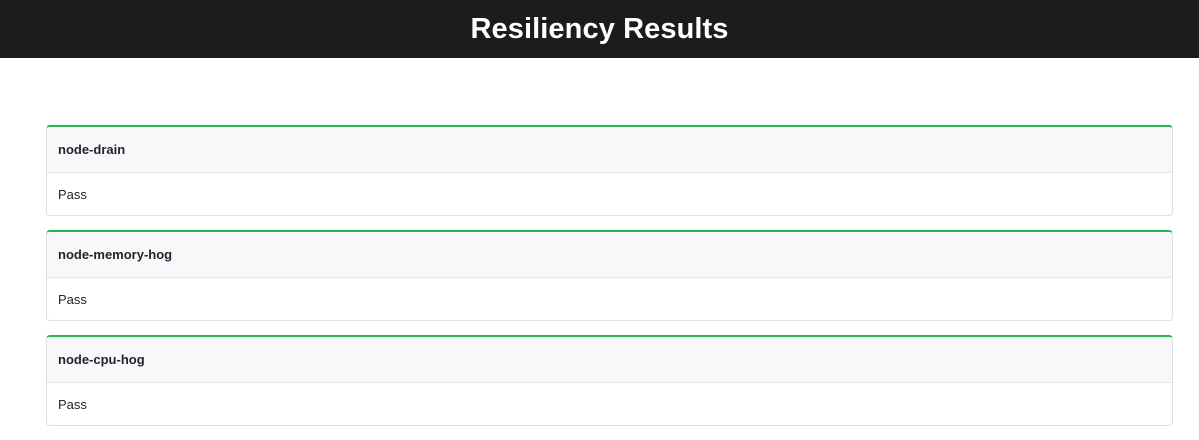 The width and height of the screenshot is (1199, 440). I want to click on page-title: Resiliency Results, so click(599, 28).